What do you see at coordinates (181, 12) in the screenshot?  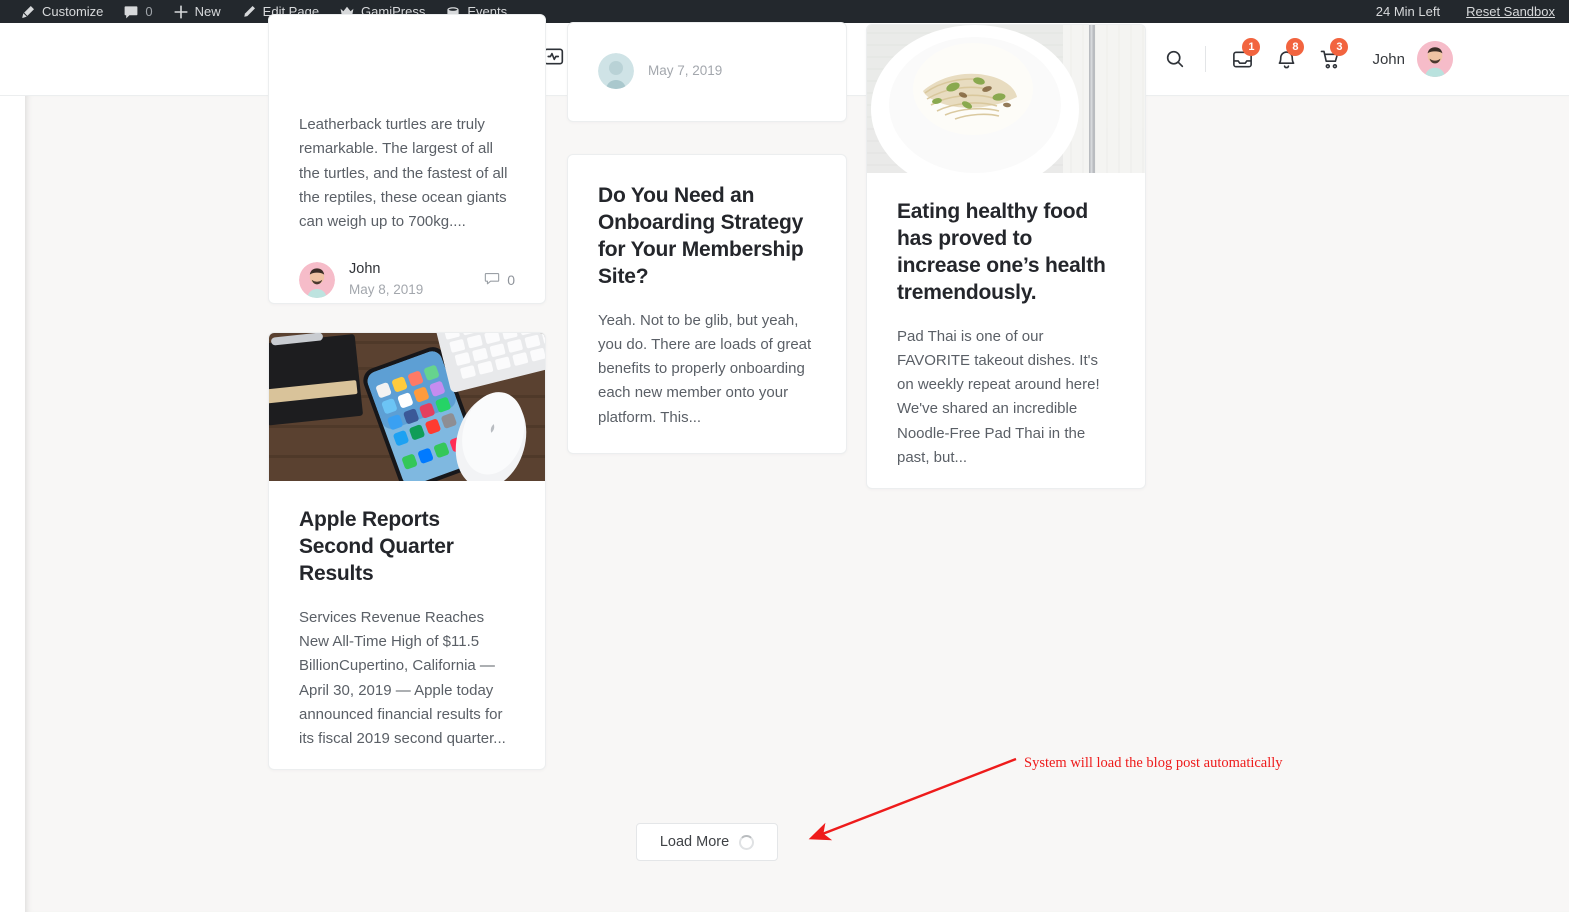 I see `plus-icon` at bounding box center [181, 12].